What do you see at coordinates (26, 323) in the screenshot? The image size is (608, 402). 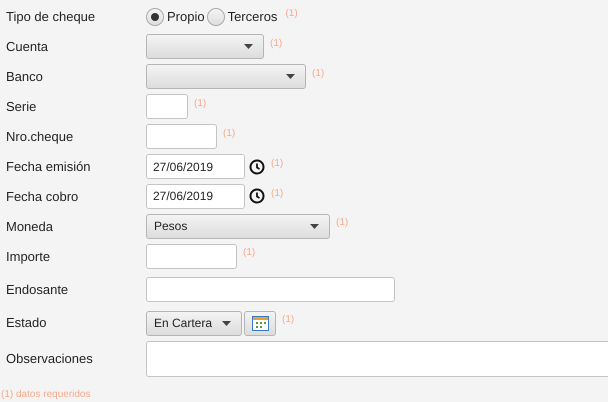 I see `field-label: Estado` at bounding box center [26, 323].